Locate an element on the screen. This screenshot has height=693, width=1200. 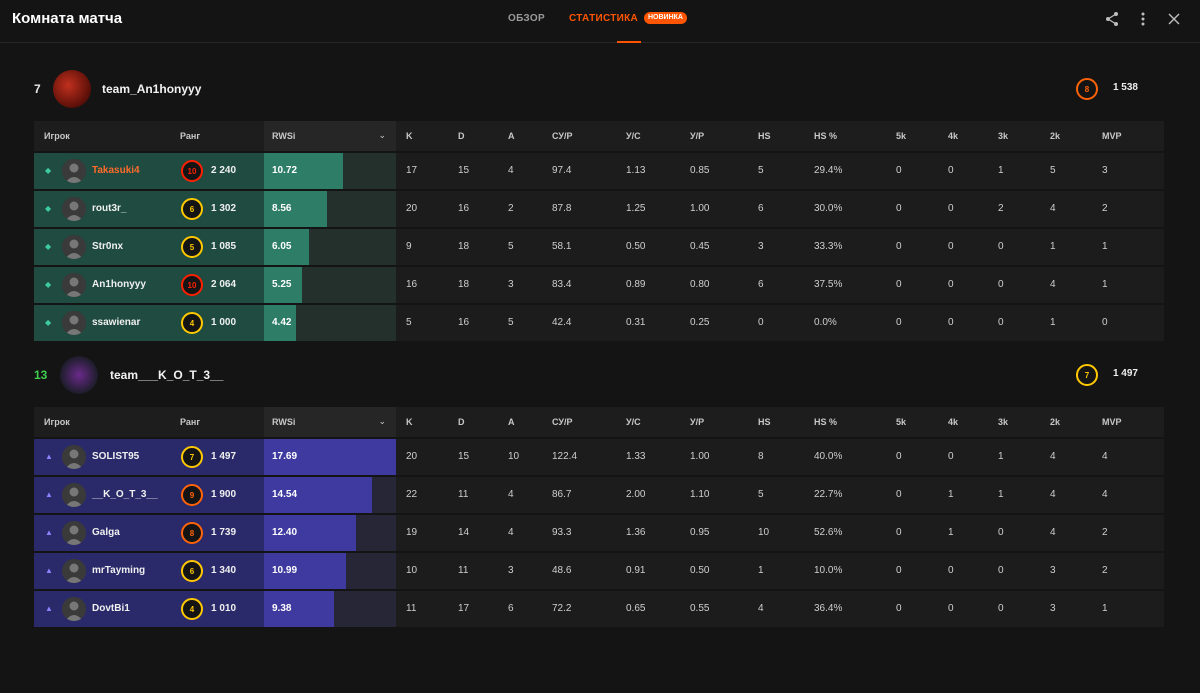
player-name: rout3r_ is located at coordinates (109, 208).